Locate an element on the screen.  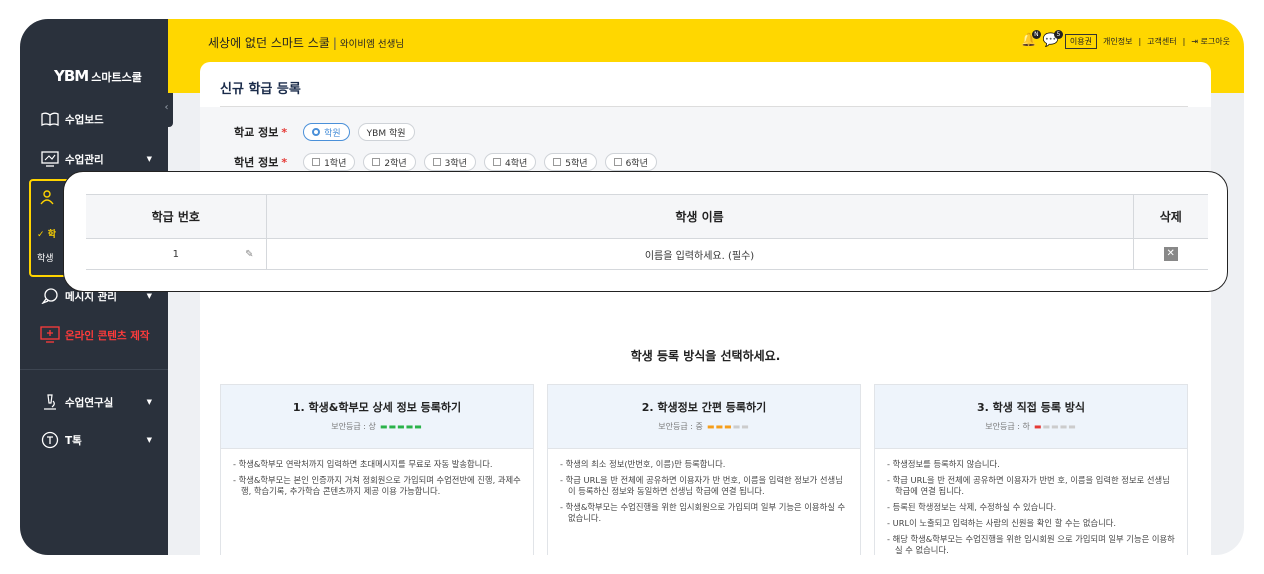
school-header: 세상에 없던 스마트 스쿨 | 와이비엠 선생님 is located at coordinates (306, 43).